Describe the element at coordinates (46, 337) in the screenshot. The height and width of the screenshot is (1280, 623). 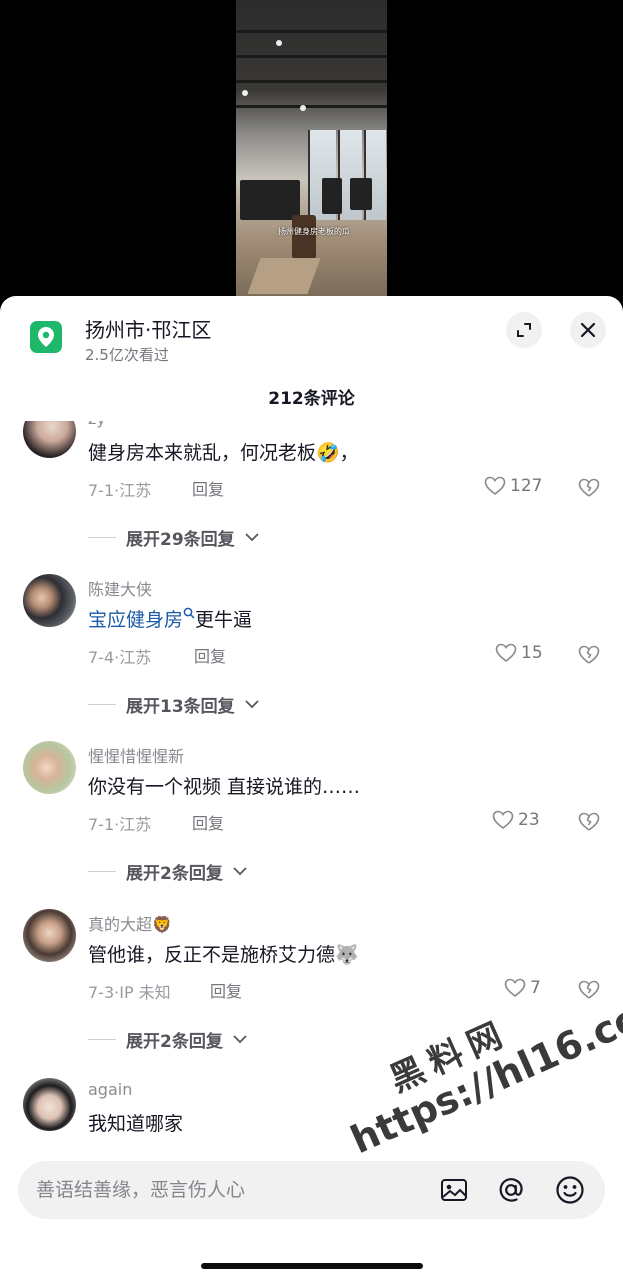
I see `map-pin-icon` at that location.